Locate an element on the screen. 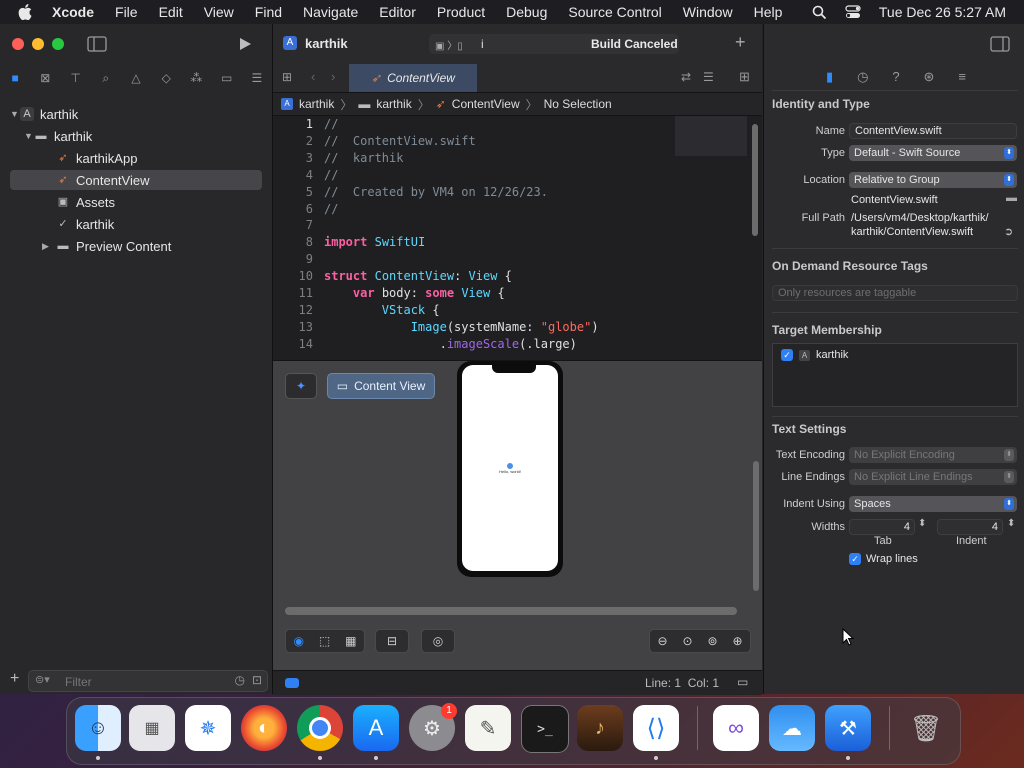  code-line: struct ContentView: View { is located at coordinates (418, 276).